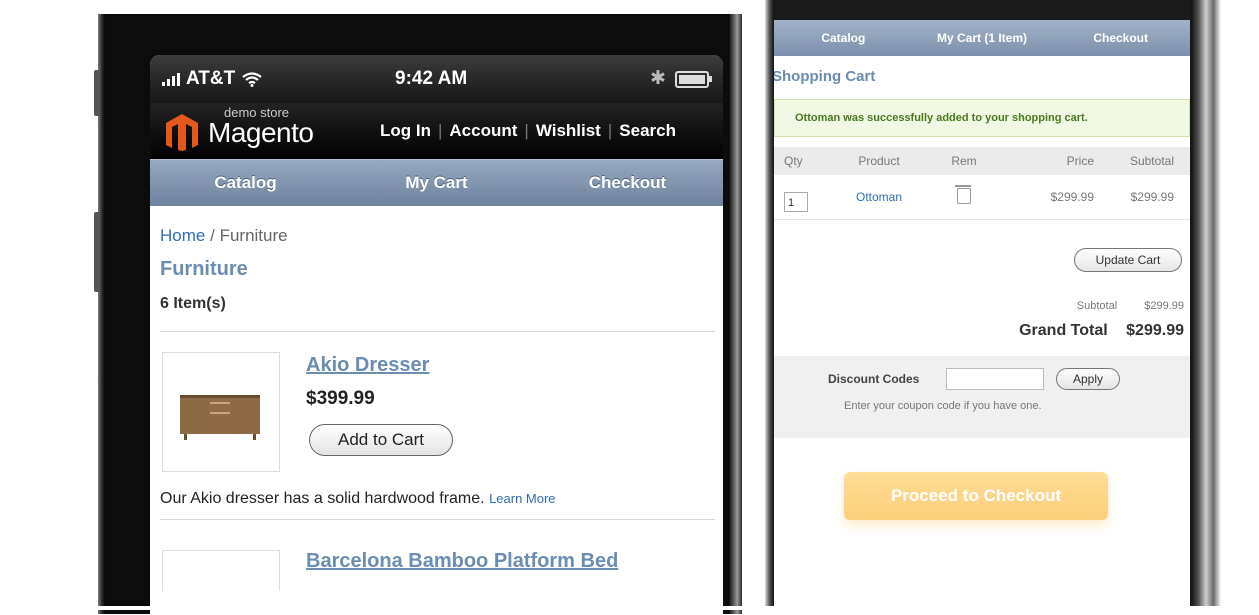 The height and width of the screenshot is (615, 1259). I want to click on side-button, so click(97, 252).